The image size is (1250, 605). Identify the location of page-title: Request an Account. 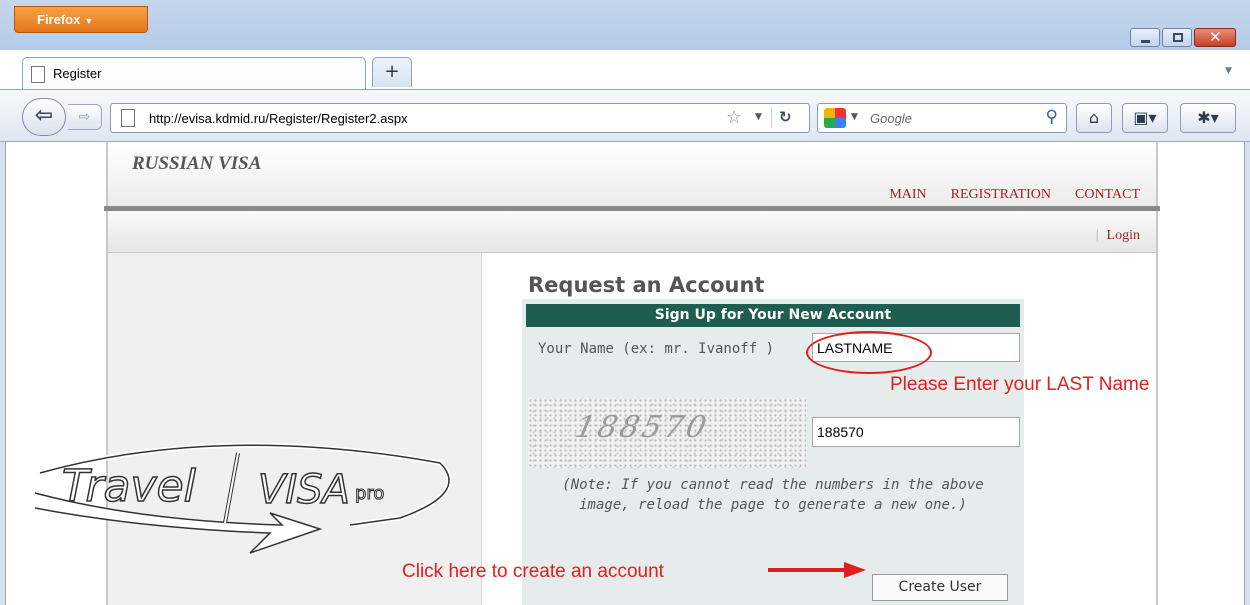
(646, 285).